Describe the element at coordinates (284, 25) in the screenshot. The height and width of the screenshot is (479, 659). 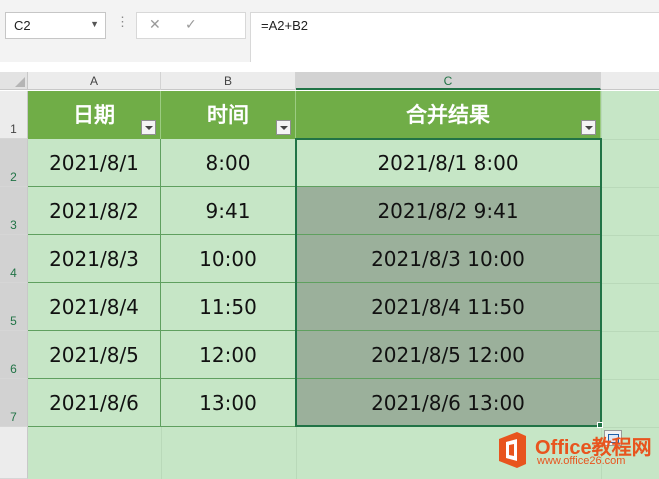
I see `formula-text: =A2+B2` at that location.